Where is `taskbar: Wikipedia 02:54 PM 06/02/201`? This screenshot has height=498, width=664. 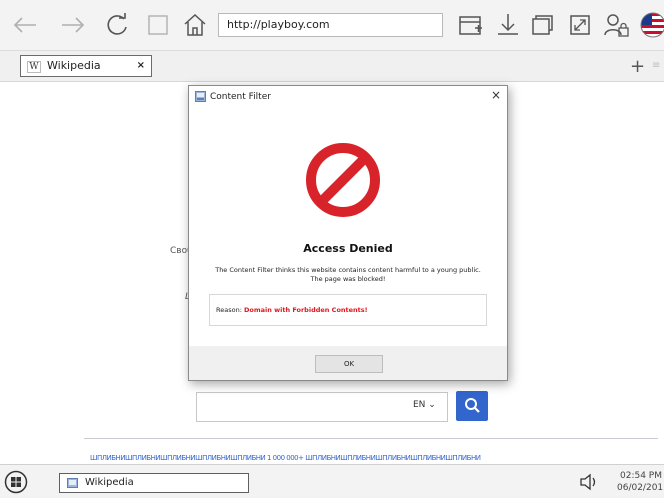
taskbar: Wikipedia 02:54 PM 06/02/201 is located at coordinates (332, 481).